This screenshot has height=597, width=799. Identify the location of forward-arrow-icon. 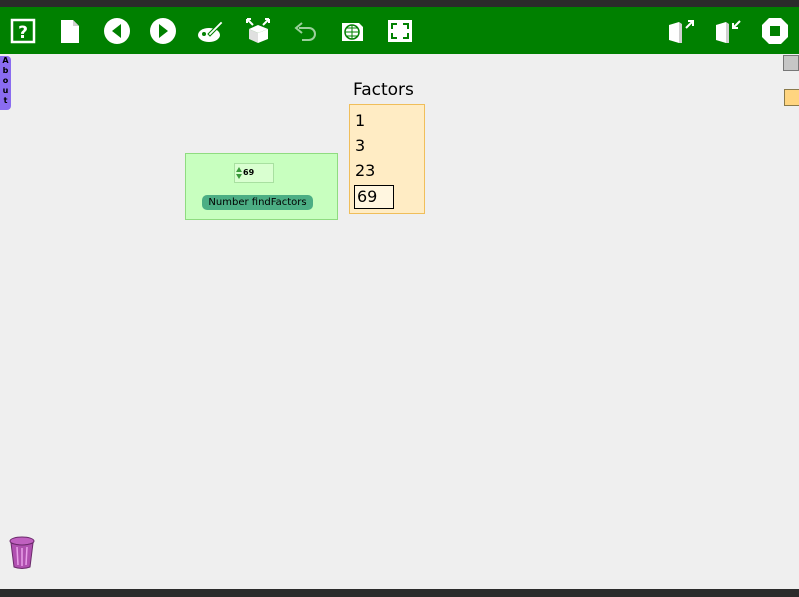
(163, 31).